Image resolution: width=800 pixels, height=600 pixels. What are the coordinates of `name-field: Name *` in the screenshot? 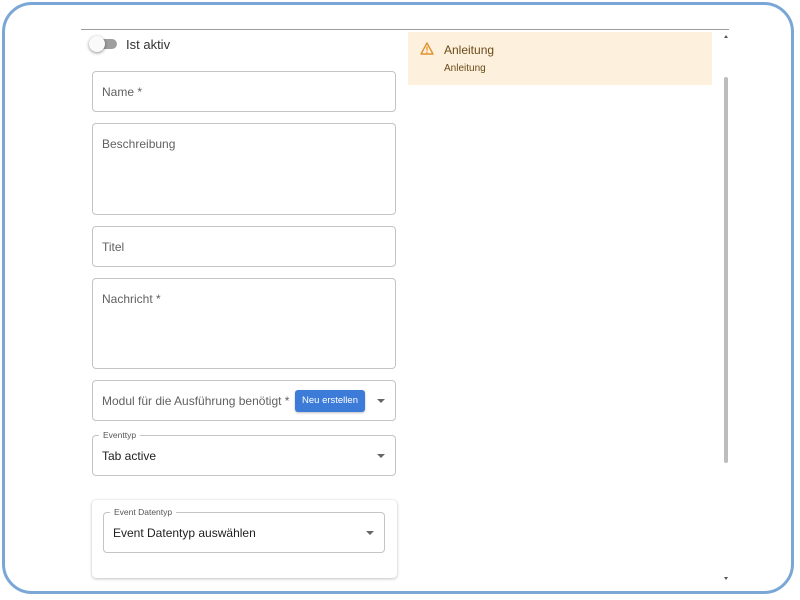 It's located at (244, 91).